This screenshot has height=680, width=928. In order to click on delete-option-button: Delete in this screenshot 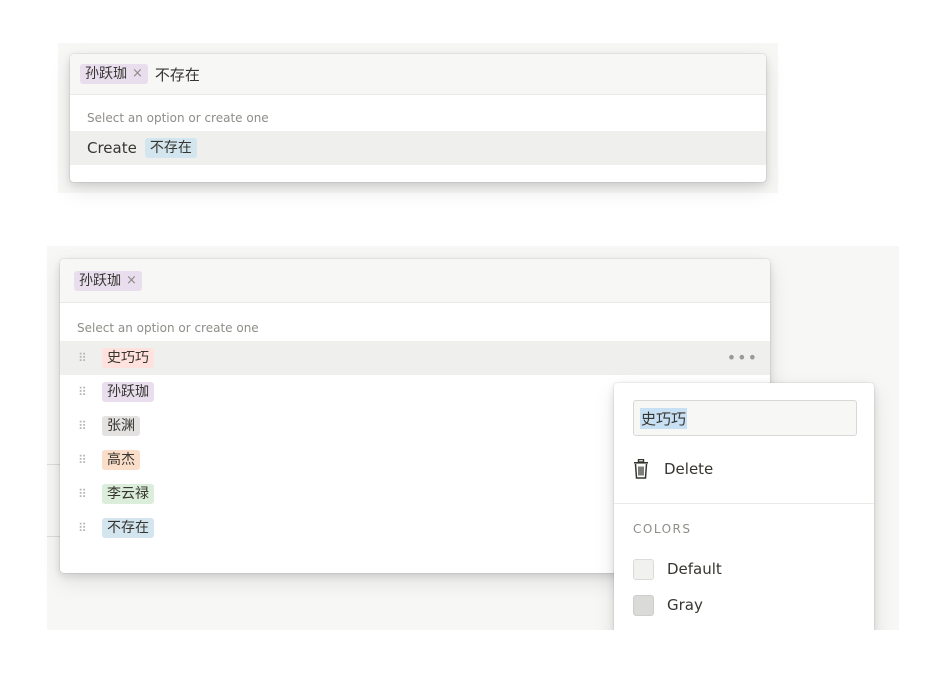, I will do `click(672, 469)`.